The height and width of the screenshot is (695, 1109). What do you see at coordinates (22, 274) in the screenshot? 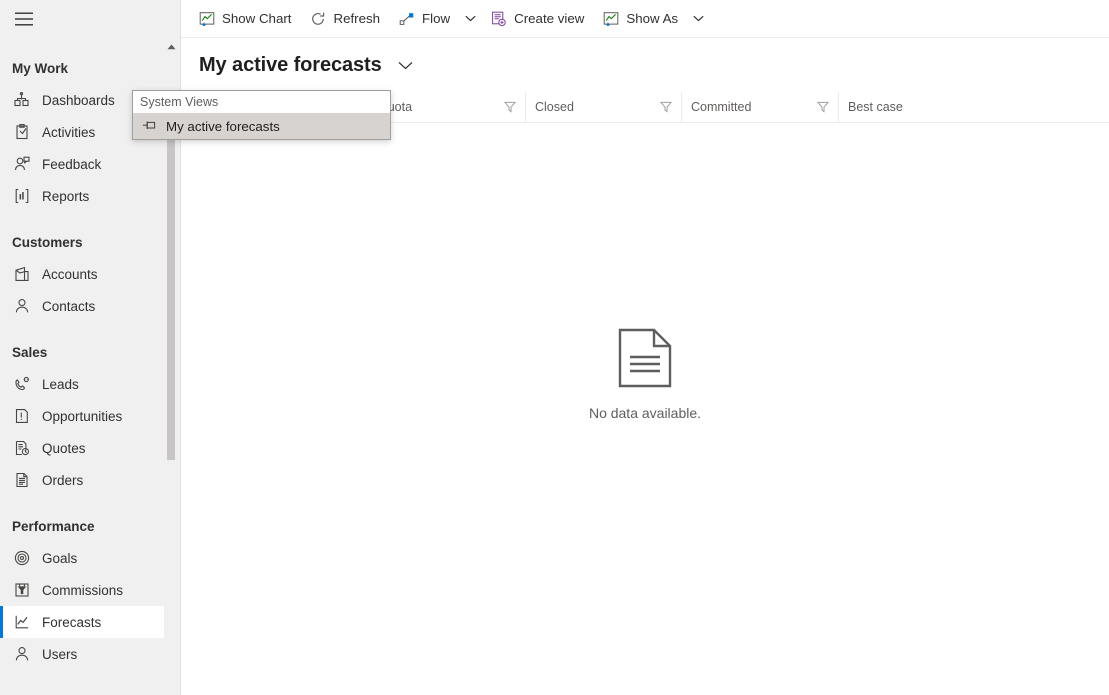
I see `accounts-building-icon` at bounding box center [22, 274].